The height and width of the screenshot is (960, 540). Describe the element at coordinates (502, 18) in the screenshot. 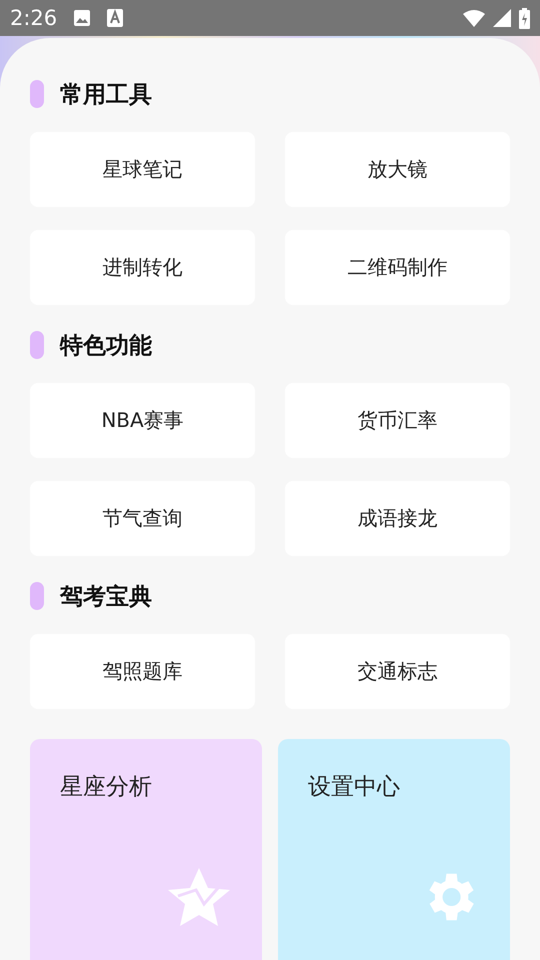

I see `signal-icon` at that location.